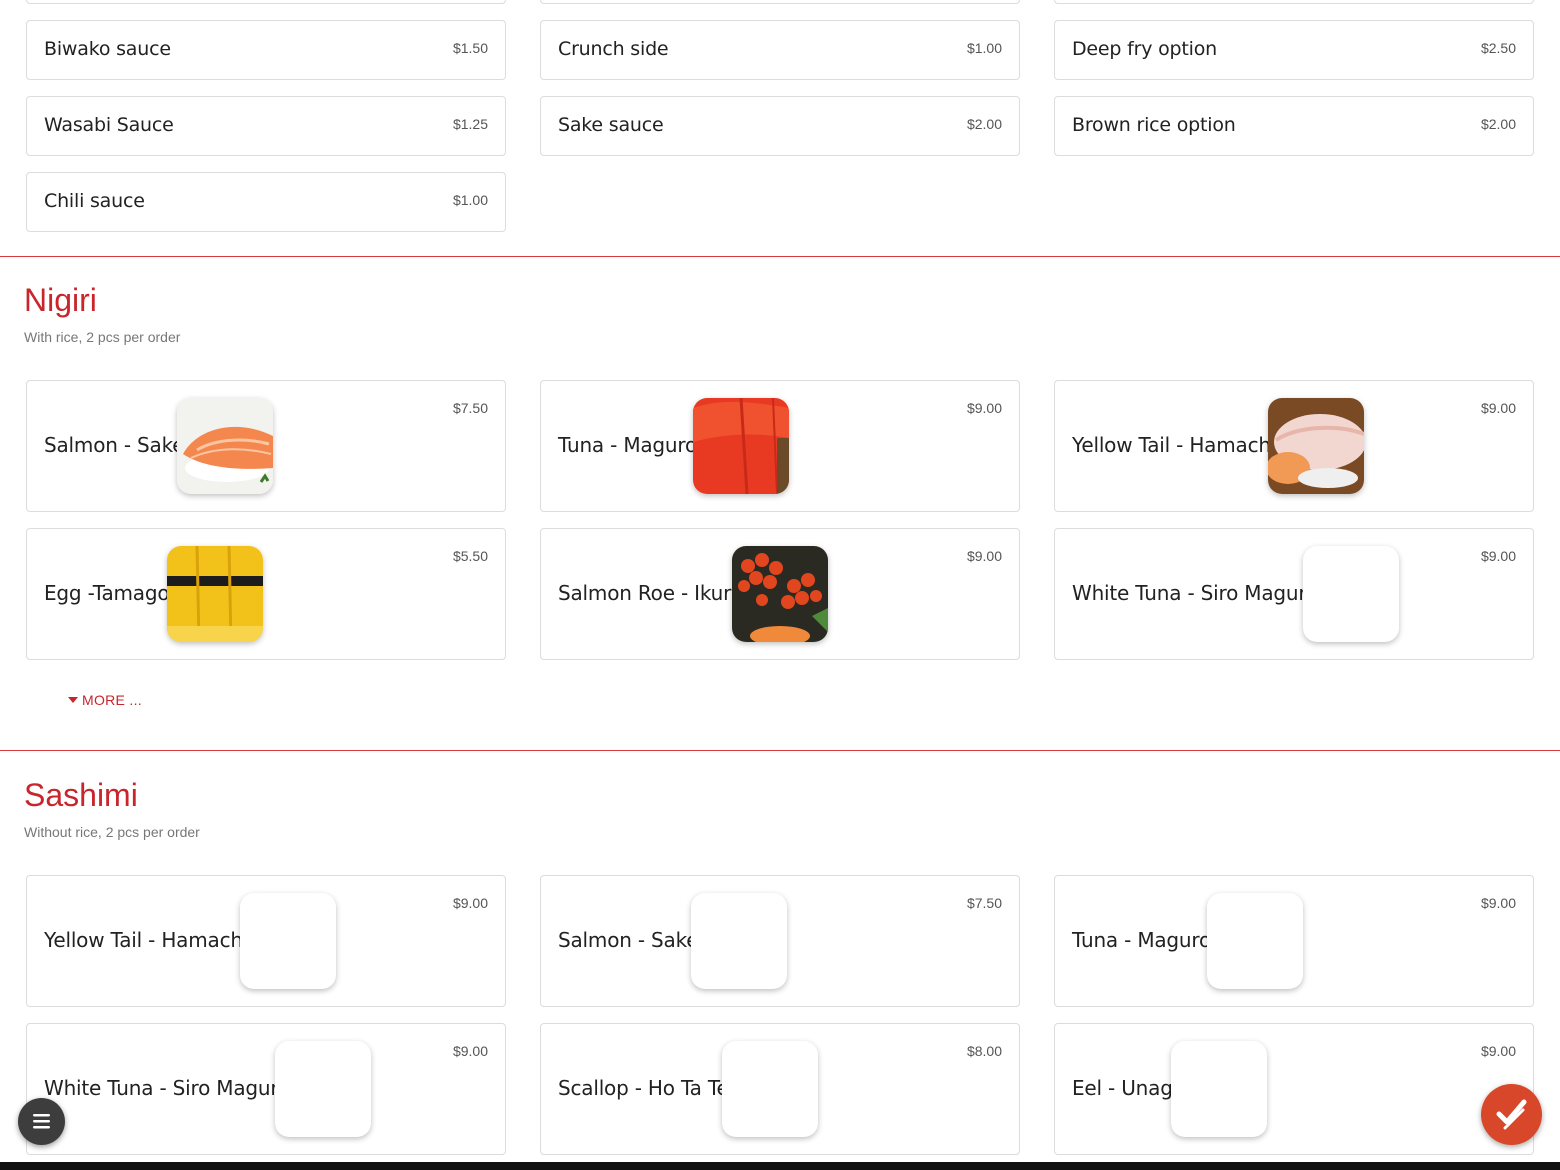  I want to click on menu-item-card: Egg -Tamago $5.50, so click(266, 594).